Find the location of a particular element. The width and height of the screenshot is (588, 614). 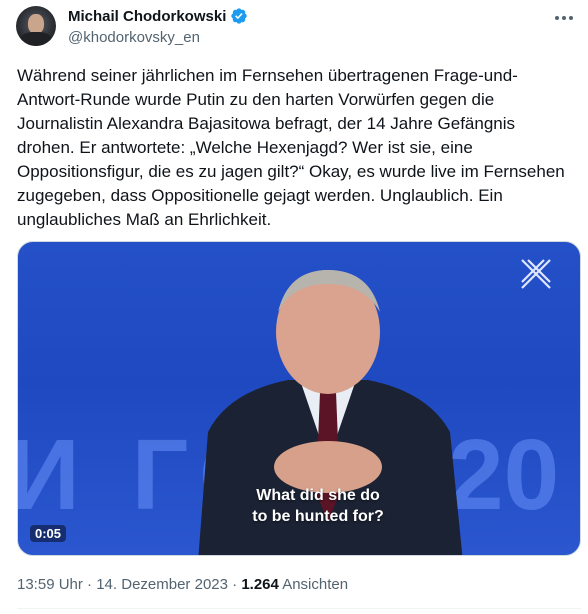

views-label: Ansichten is located at coordinates (315, 584).